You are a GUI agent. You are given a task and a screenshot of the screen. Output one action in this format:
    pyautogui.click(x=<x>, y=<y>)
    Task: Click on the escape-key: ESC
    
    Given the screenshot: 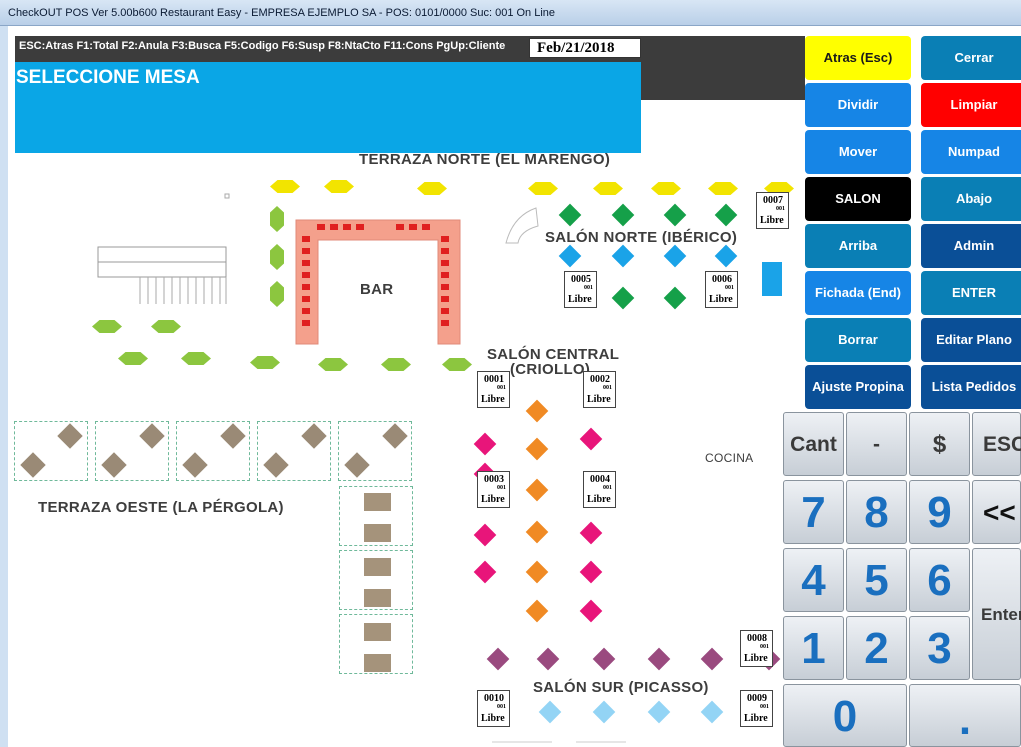 What is the action you would take?
    pyautogui.click(x=996, y=444)
    